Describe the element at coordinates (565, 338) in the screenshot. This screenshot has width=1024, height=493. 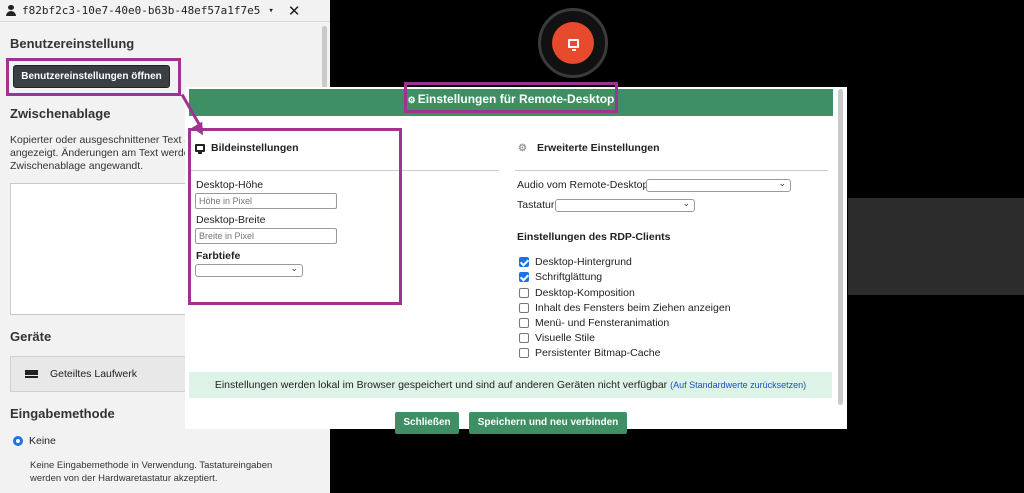
I see `rdp-option-label: Visuelle Stile` at that location.